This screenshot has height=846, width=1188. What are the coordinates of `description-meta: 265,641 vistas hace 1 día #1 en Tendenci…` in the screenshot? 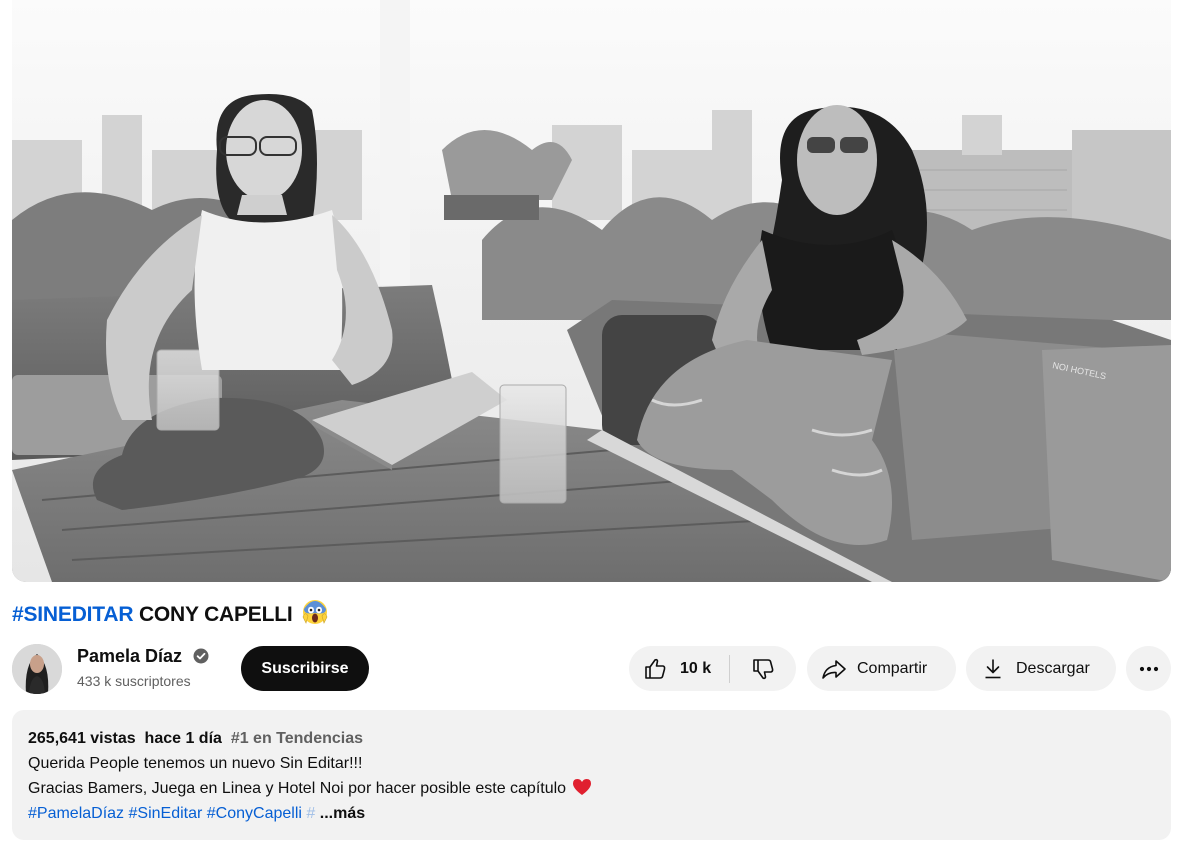 It's located at (591, 738).